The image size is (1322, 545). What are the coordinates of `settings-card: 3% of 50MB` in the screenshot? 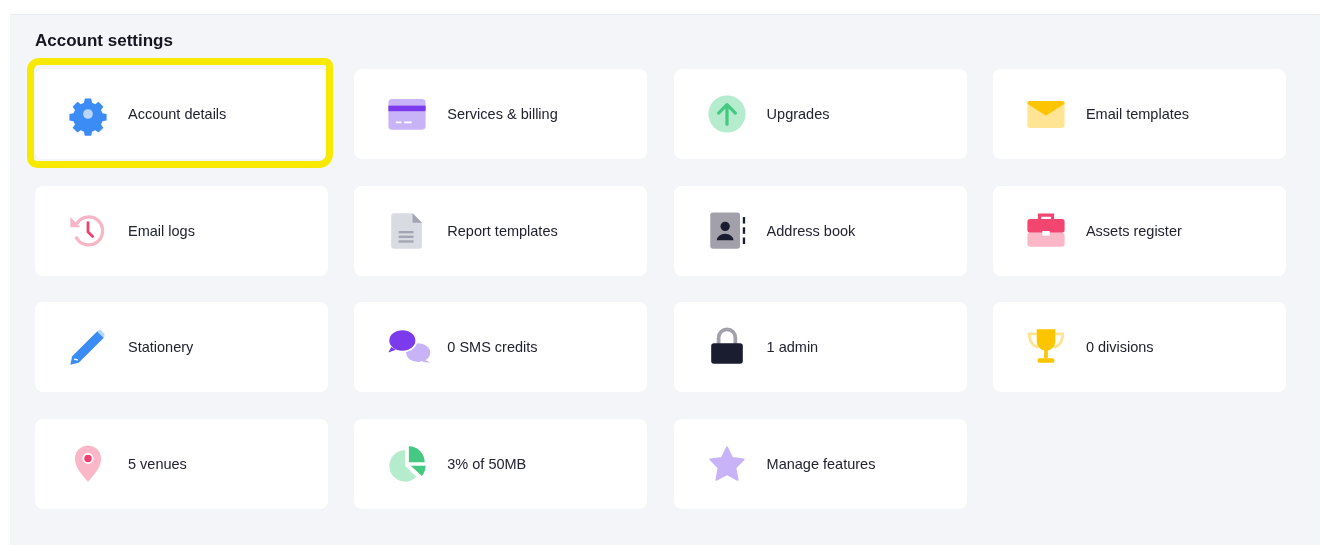 It's located at (501, 463).